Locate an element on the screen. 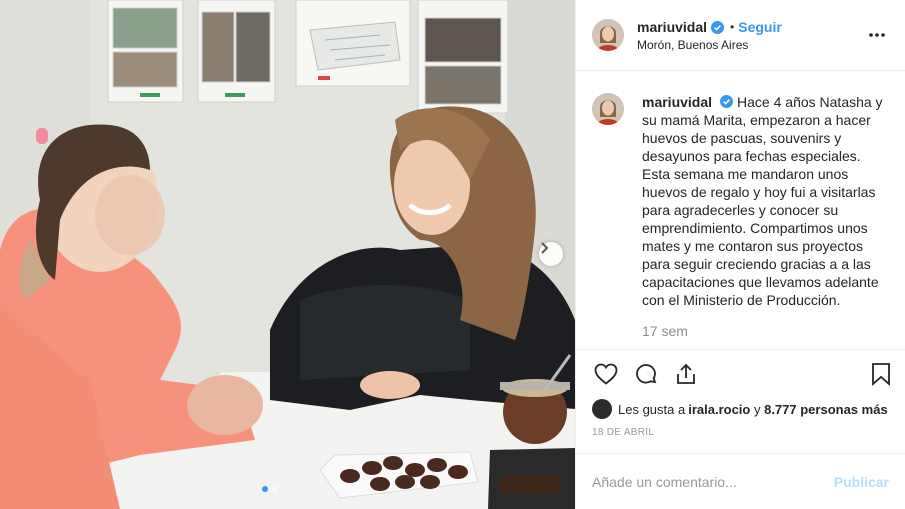 The image size is (905, 509). carousel-indicator is located at coordinates (270, 489).